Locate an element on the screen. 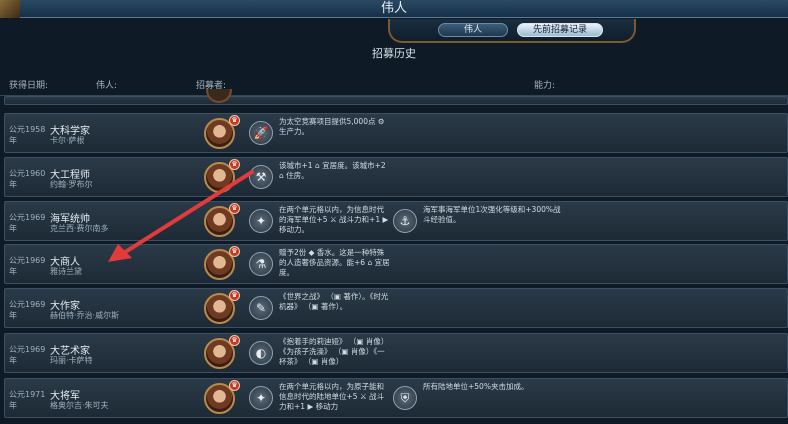  perfume-icon: ⚗ is located at coordinates (261, 264).